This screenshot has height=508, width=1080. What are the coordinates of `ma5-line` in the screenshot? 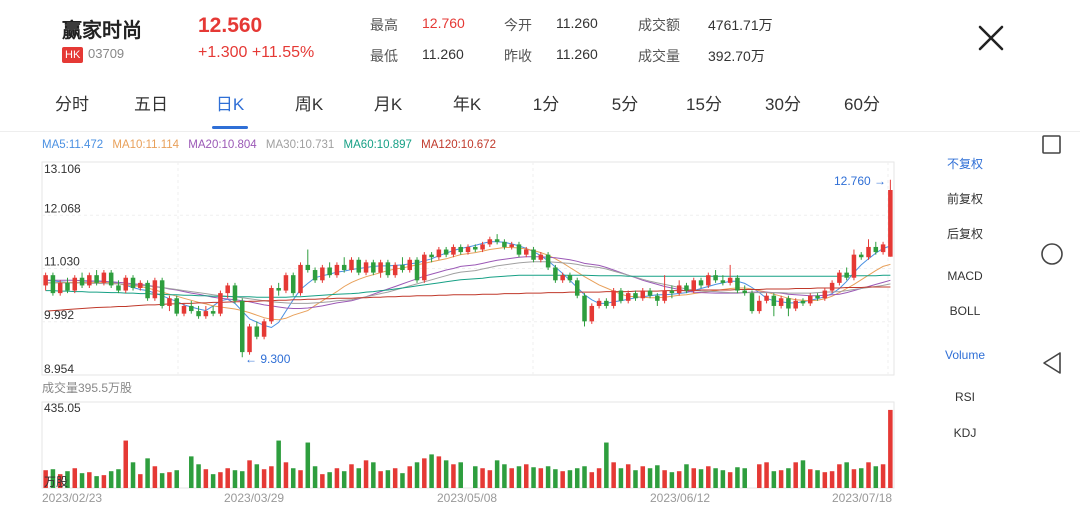 It's located at (468, 285).